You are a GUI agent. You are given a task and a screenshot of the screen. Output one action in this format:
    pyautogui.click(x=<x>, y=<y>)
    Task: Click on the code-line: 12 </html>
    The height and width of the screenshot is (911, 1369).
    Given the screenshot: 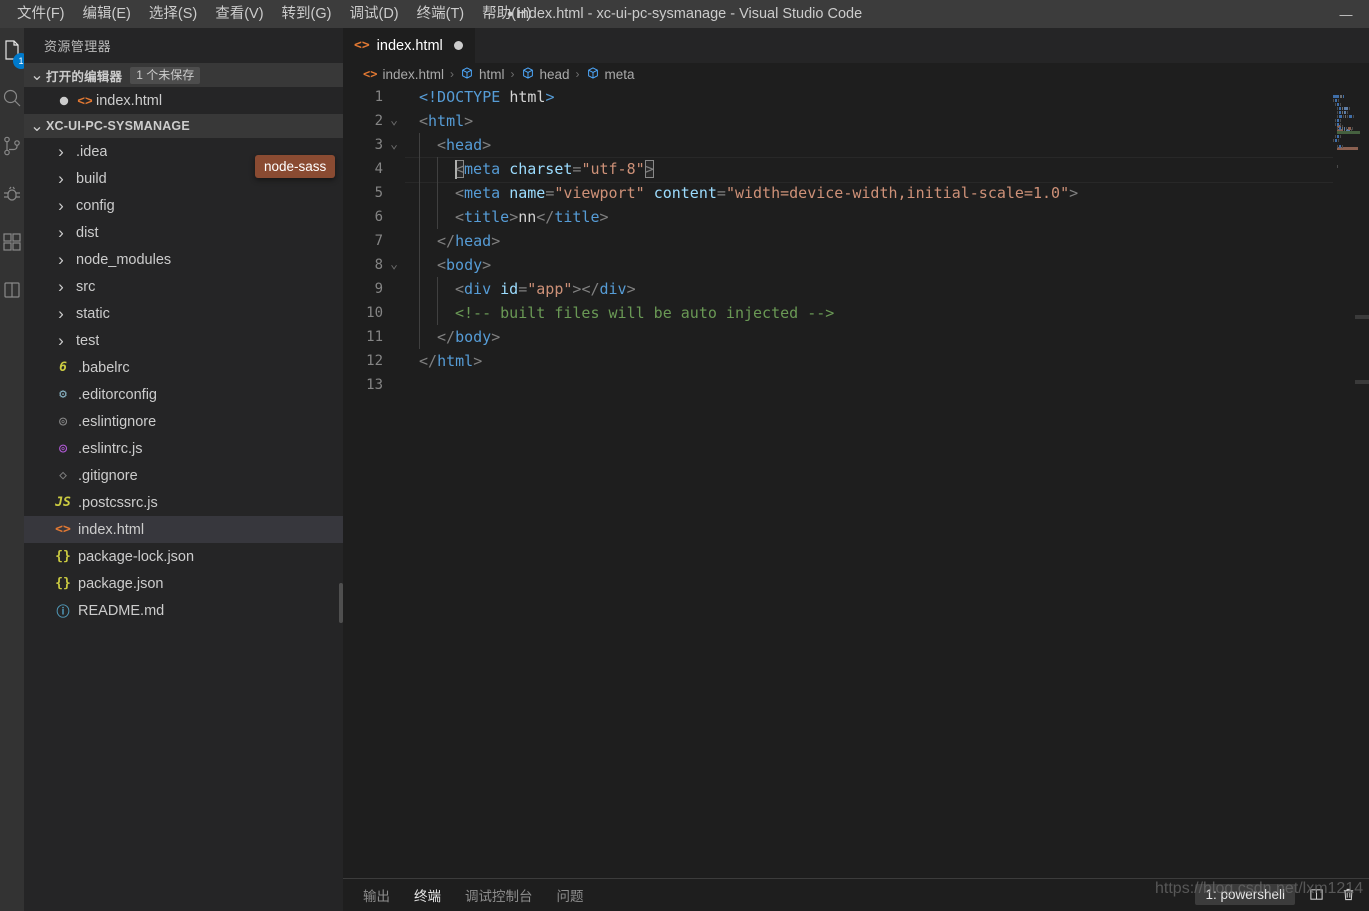 What is the action you would take?
    pyautogui.click(x=856, y=361)
    